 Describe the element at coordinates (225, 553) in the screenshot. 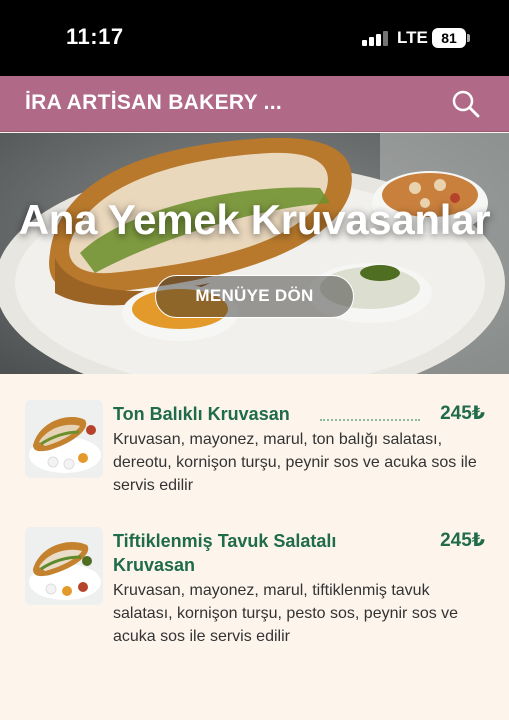

I see `item-name: Tiftiklenmiş Tavuk Salatalı Kruvasan` at that location.